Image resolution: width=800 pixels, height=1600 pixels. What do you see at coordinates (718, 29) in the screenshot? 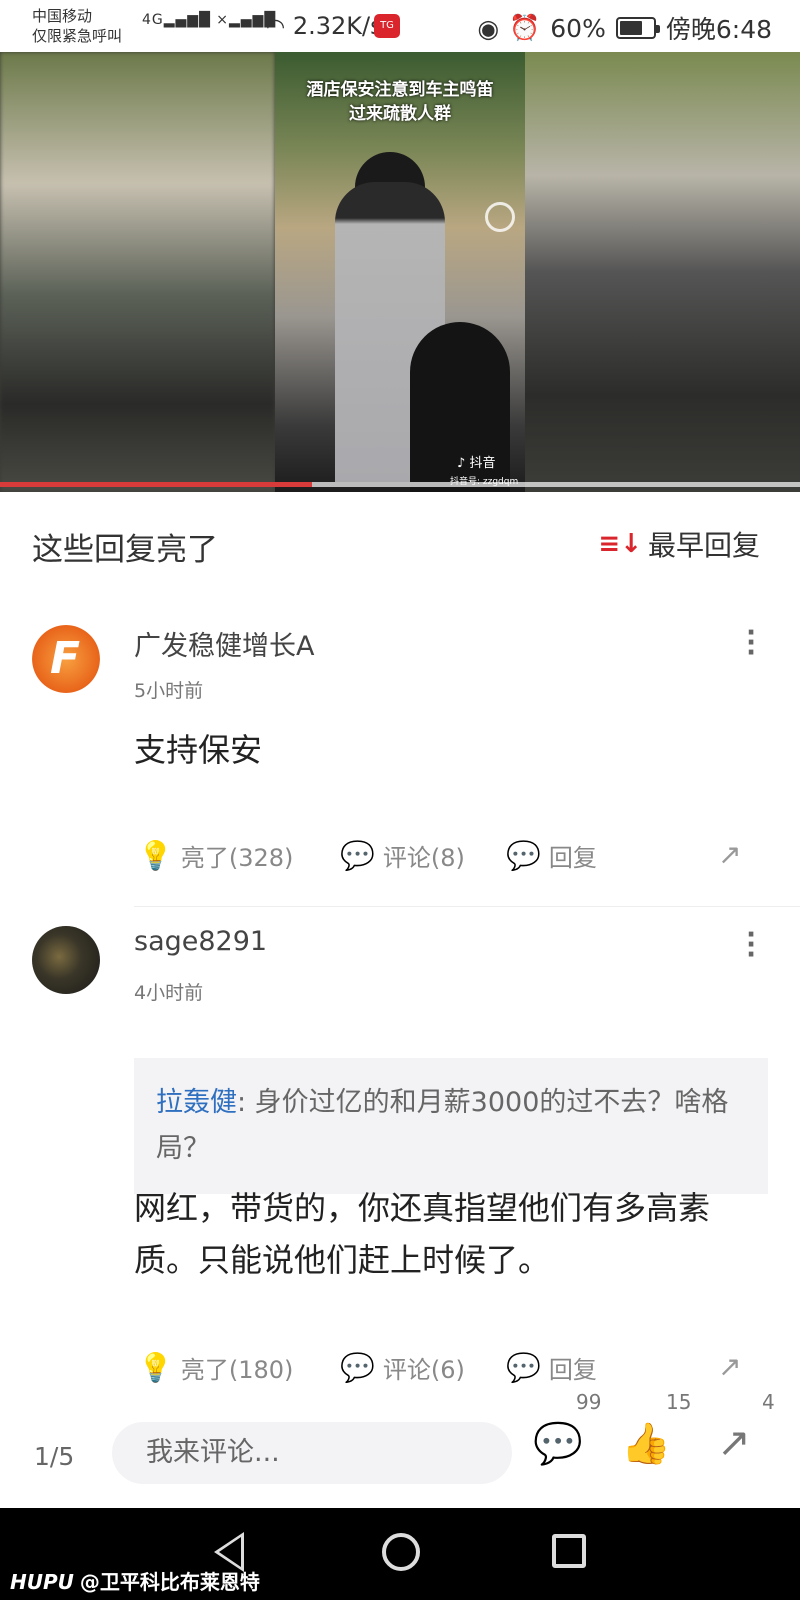
I see `clock: 傍晚6:48` at bounding box center [718, 29].